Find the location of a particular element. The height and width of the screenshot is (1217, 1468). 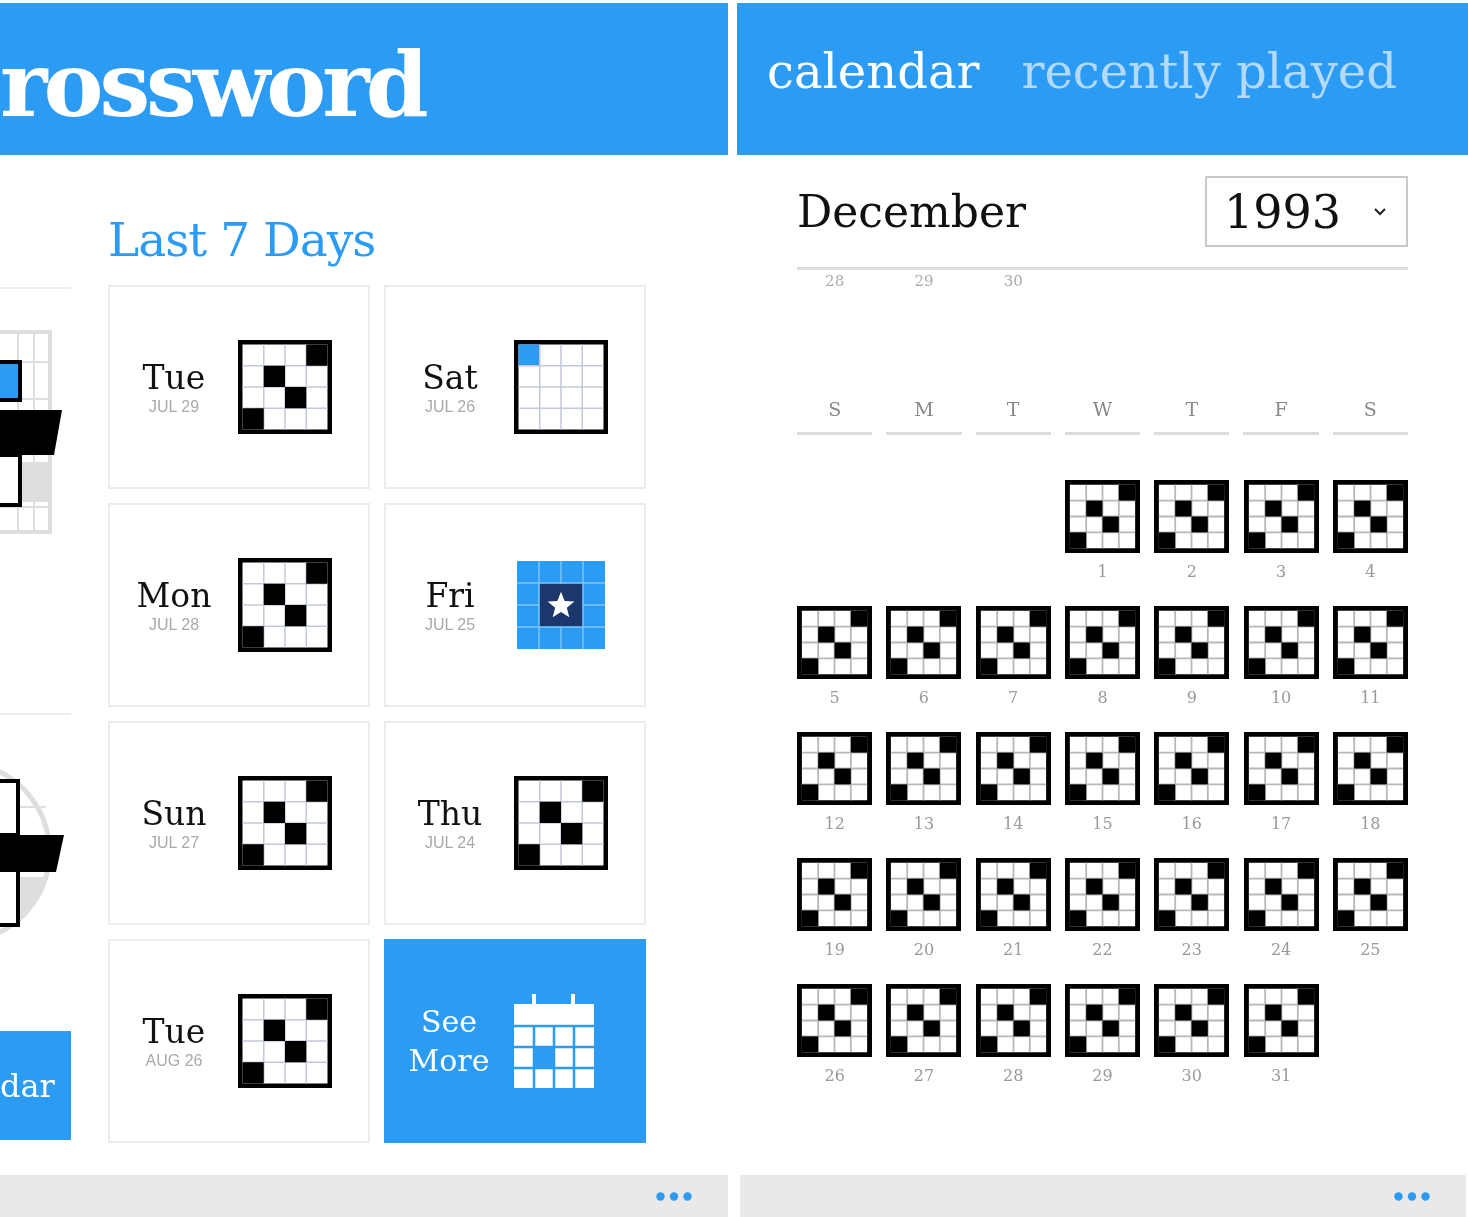

date-label: JUL 25 is located at coordinates (450, 625).